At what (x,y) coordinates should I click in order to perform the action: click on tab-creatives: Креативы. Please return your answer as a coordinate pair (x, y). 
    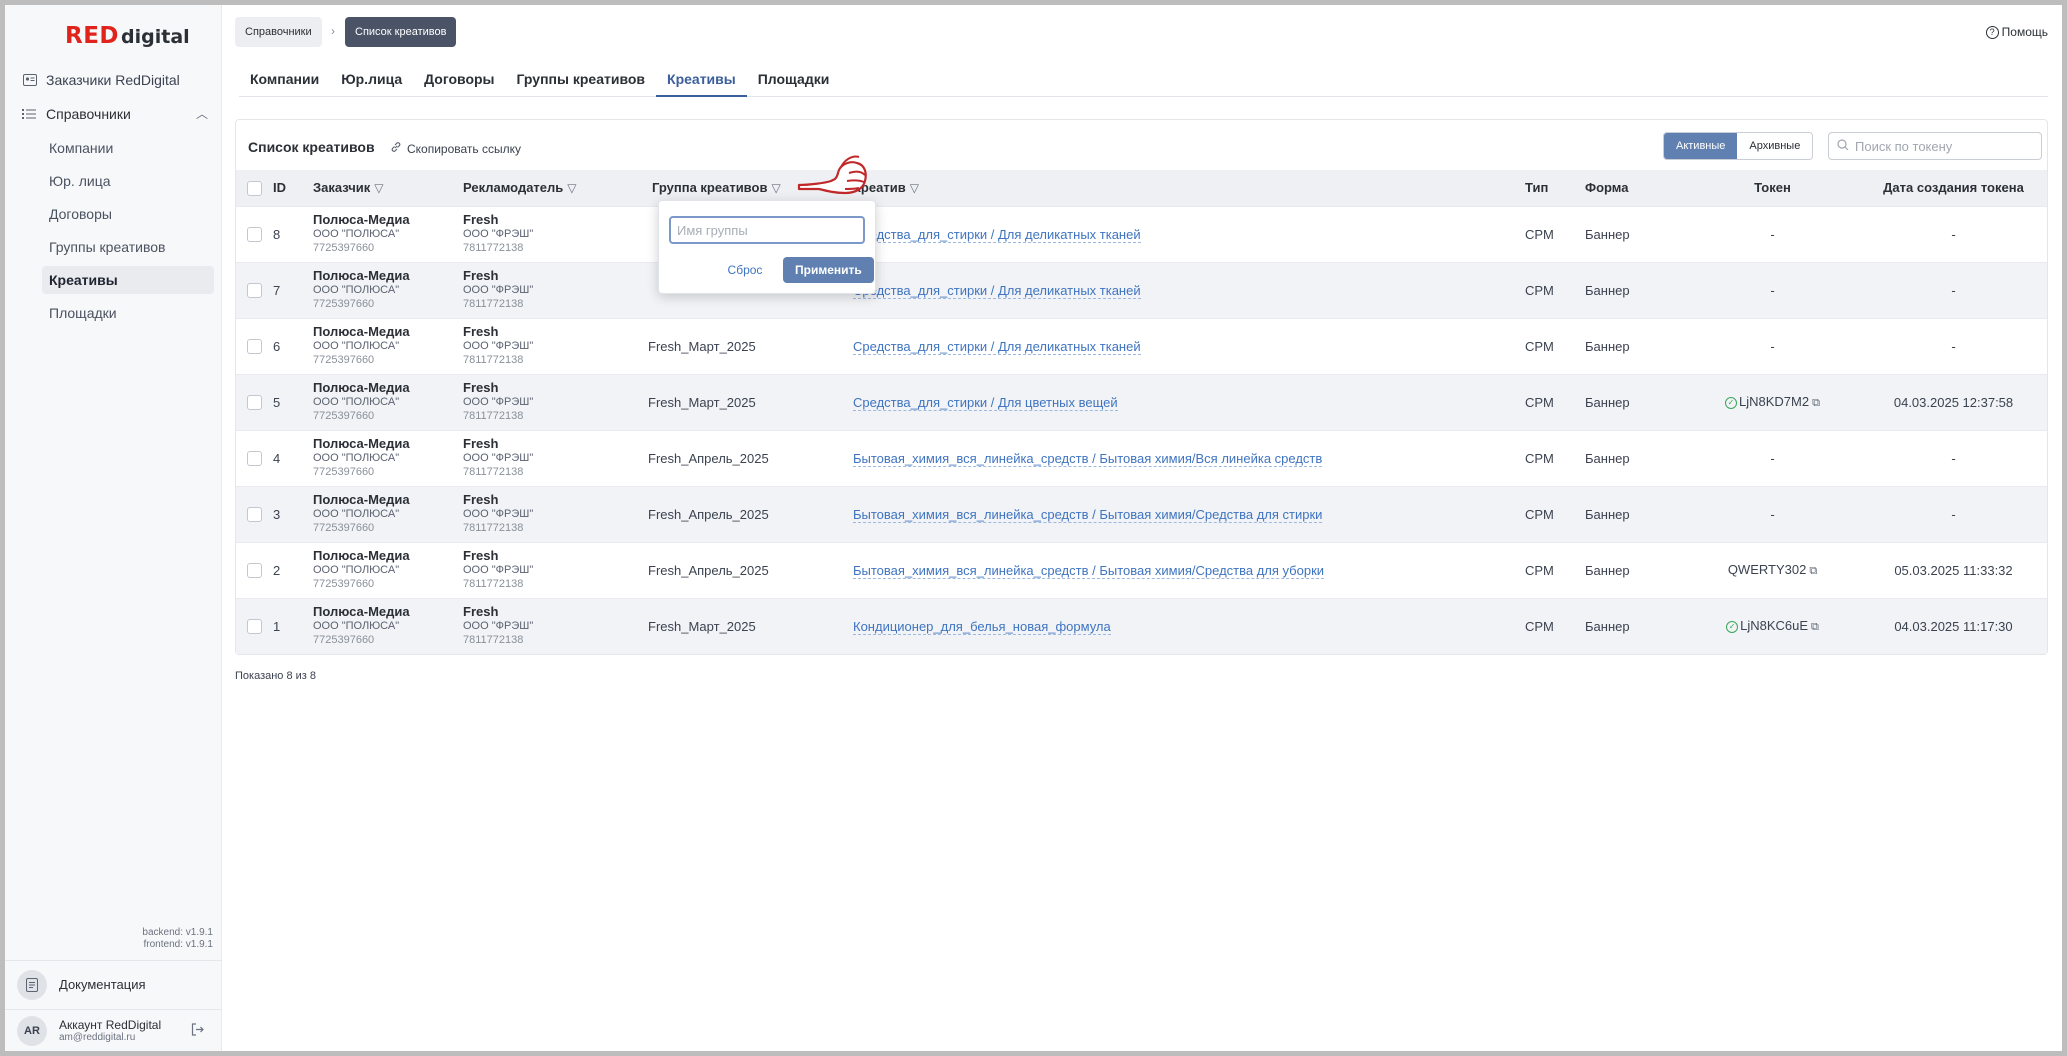
    Looking at the image, I should click on (701, 78).